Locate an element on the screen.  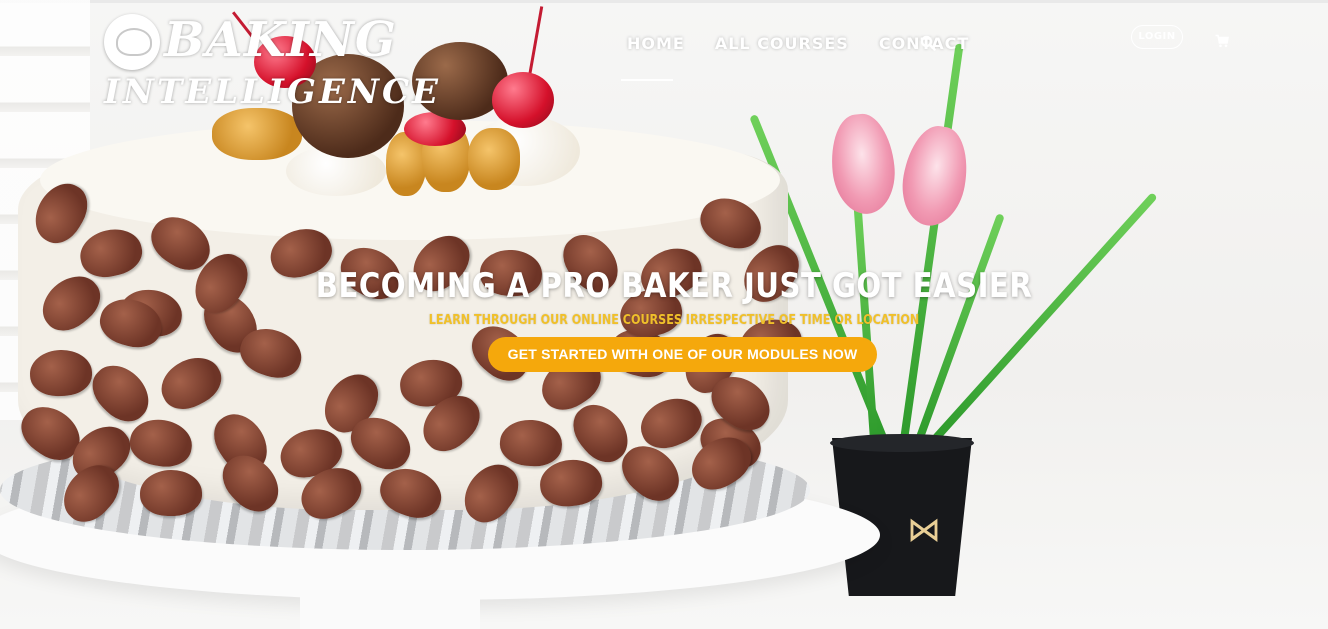
get-started-button: GET STARTED WITH ONE OF OUR MODULES NOW is located at coordinates (682, 354).